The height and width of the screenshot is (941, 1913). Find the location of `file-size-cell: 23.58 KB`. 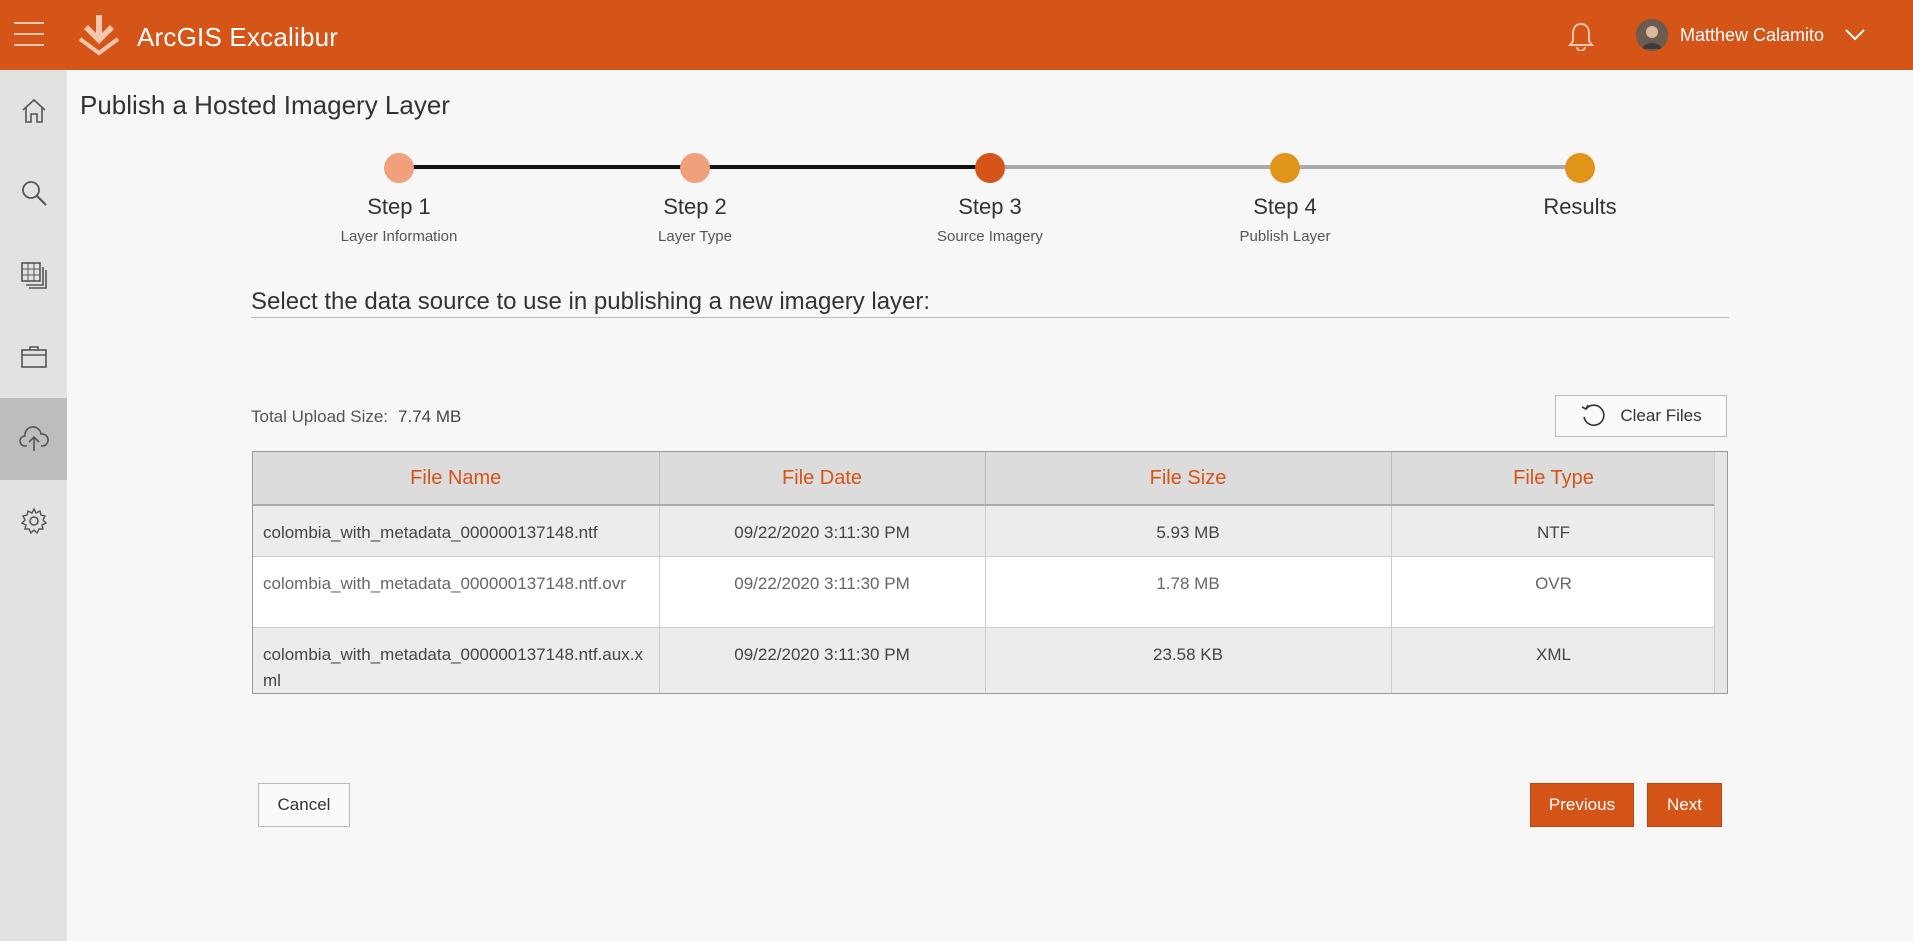

file-size-cell: 23.58 KB is located at coordinates (1188, 660).